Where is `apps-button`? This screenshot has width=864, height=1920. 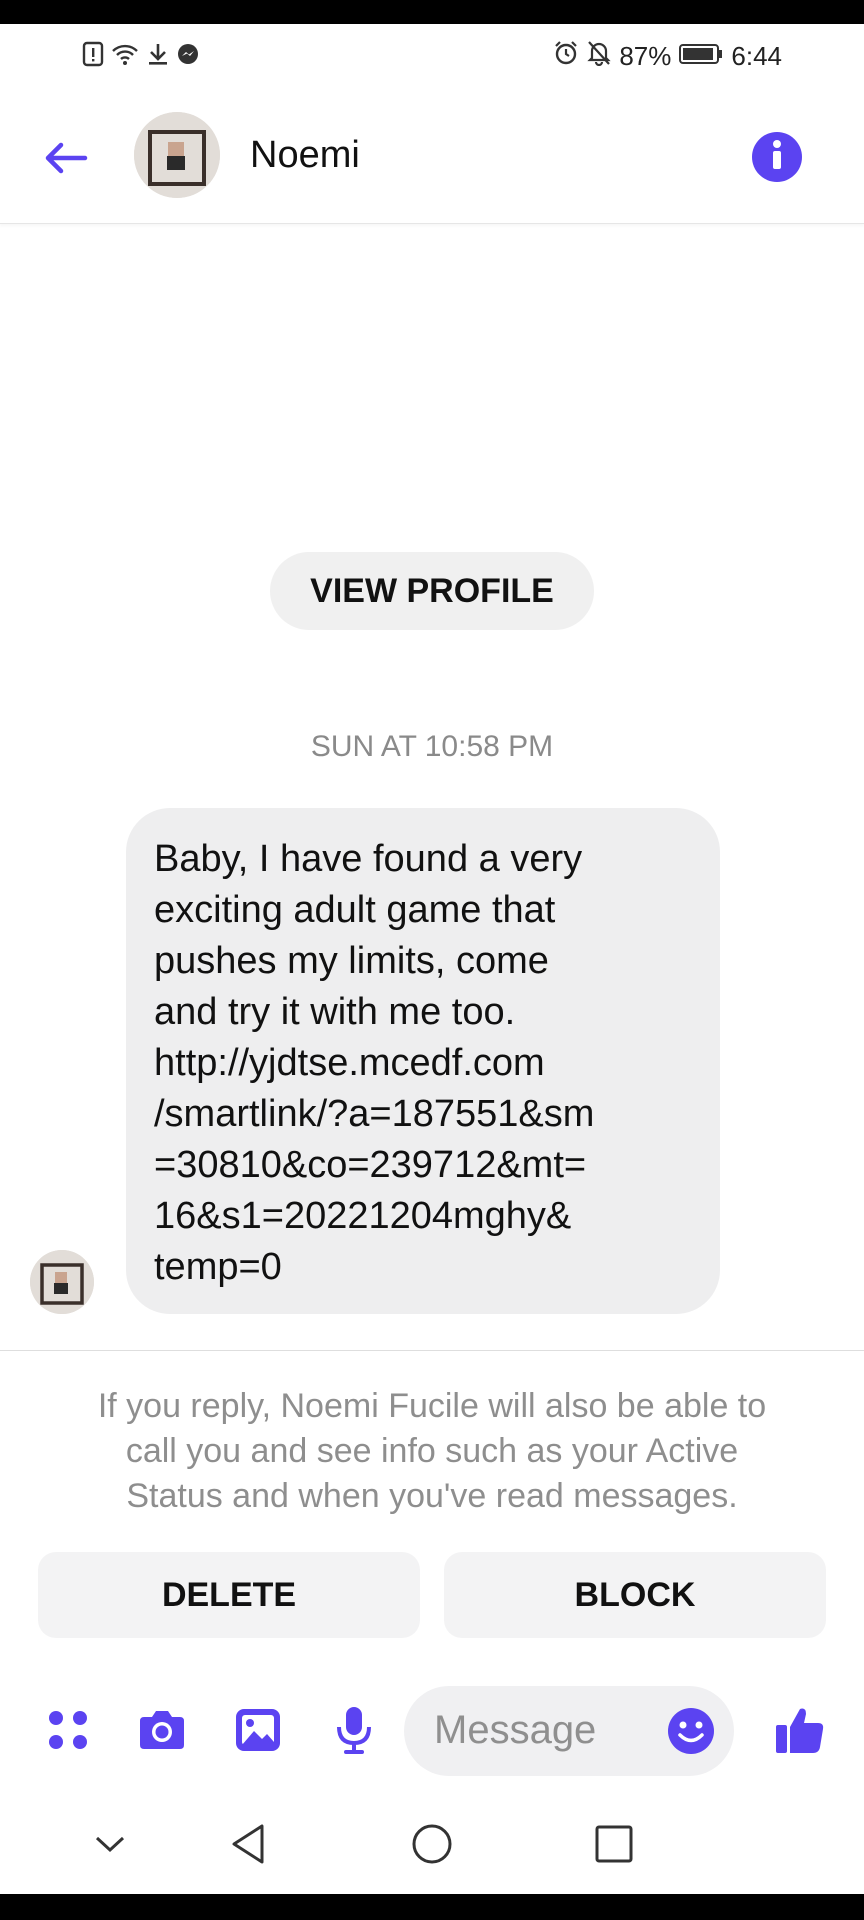 apps-button is located at coordinates (68, 1732).